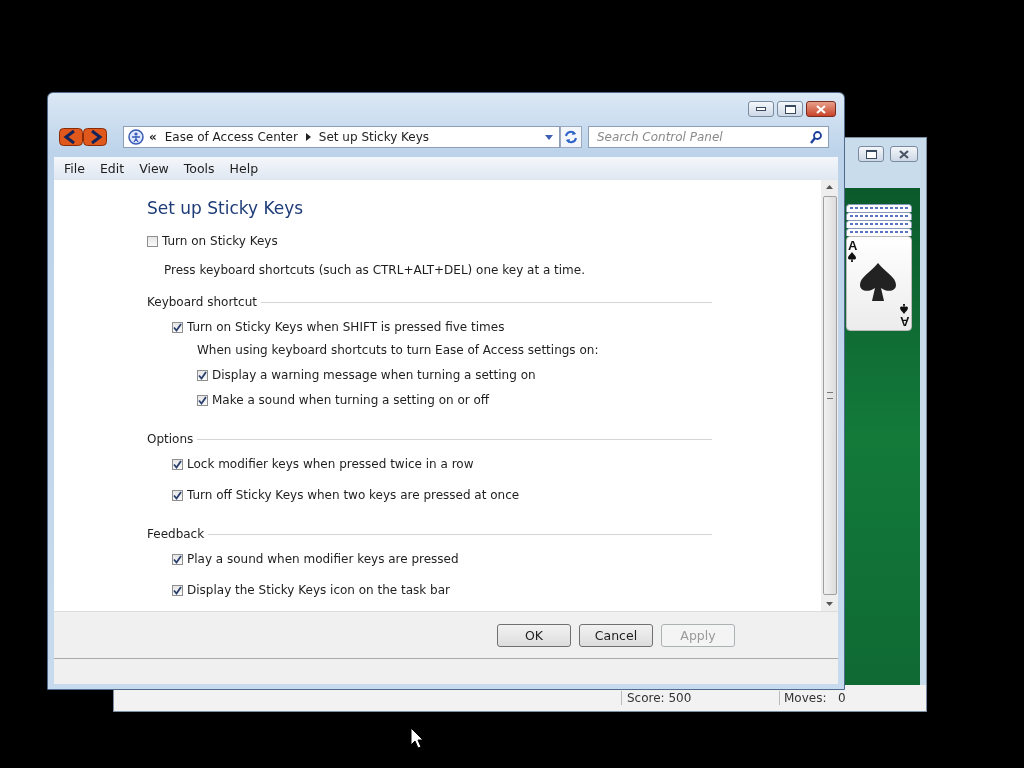 Image resolution: width=1024 pixels, height=768 pixels. I want to click on control-panel-icon, so click(136, 137).